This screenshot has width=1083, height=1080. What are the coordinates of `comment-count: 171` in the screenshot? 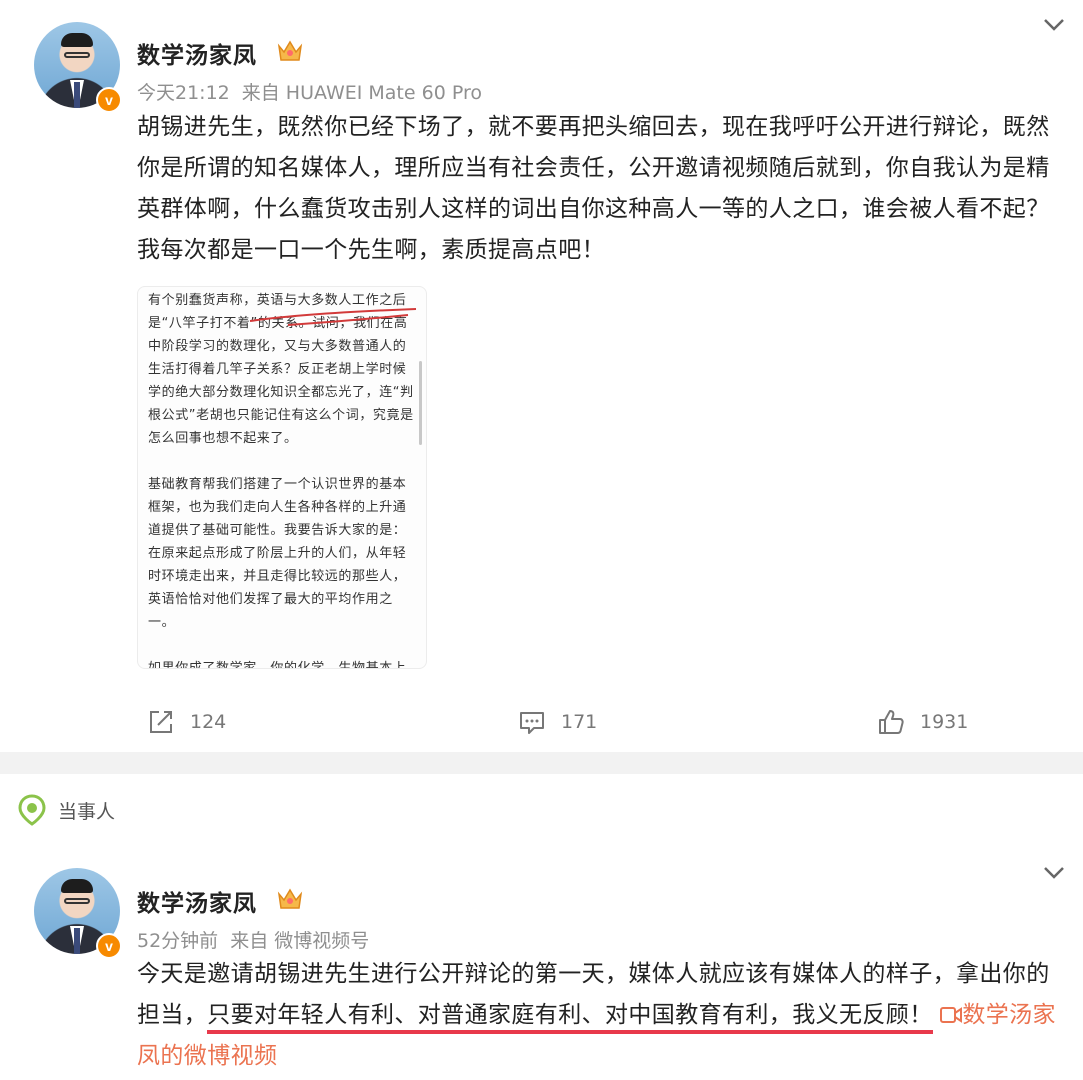 It's located at (579, 722).